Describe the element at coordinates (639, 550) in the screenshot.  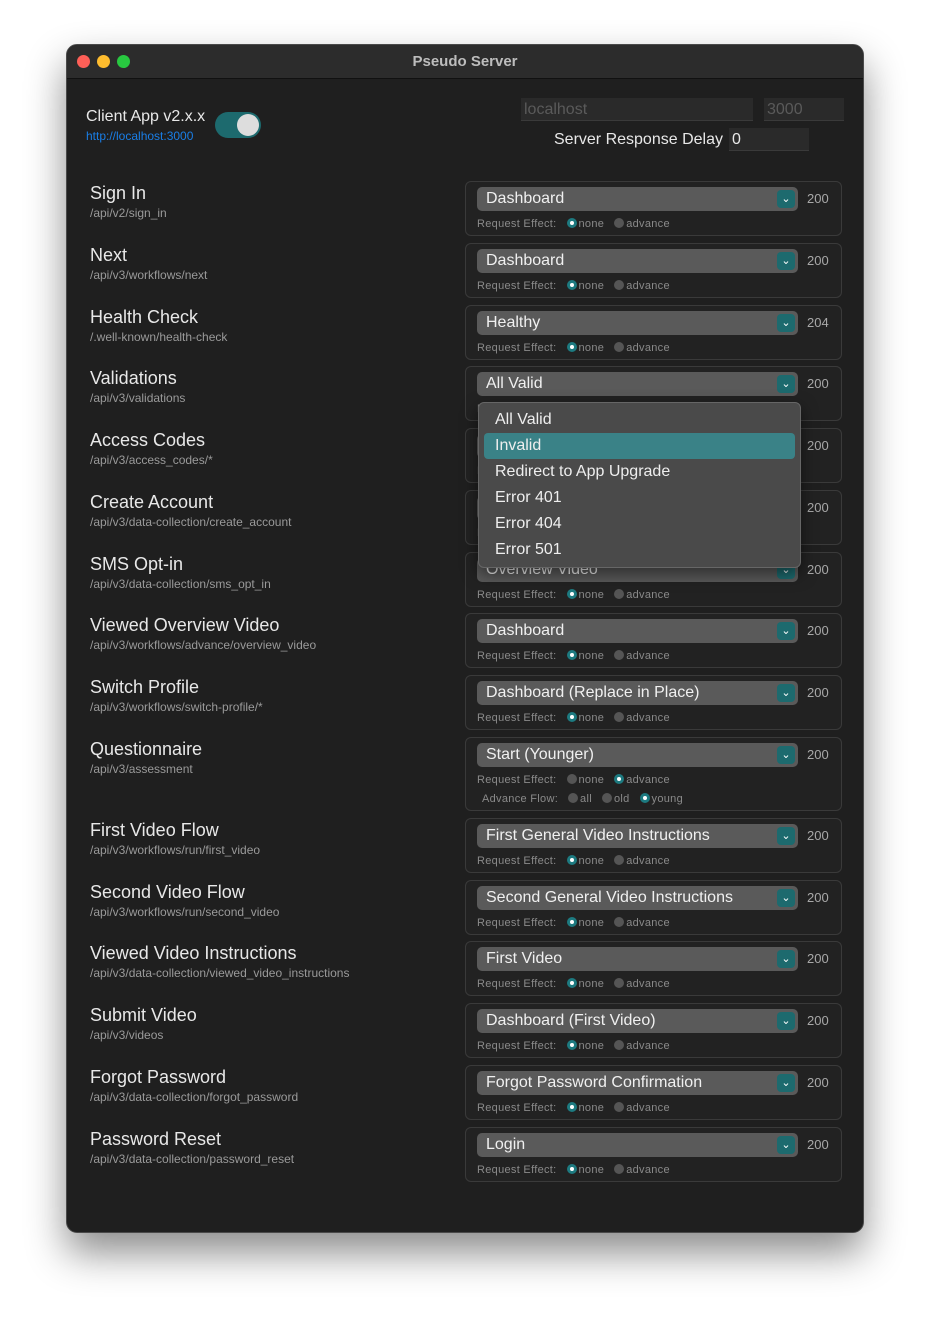
I see `dropdown-option: Error 501` at that location.